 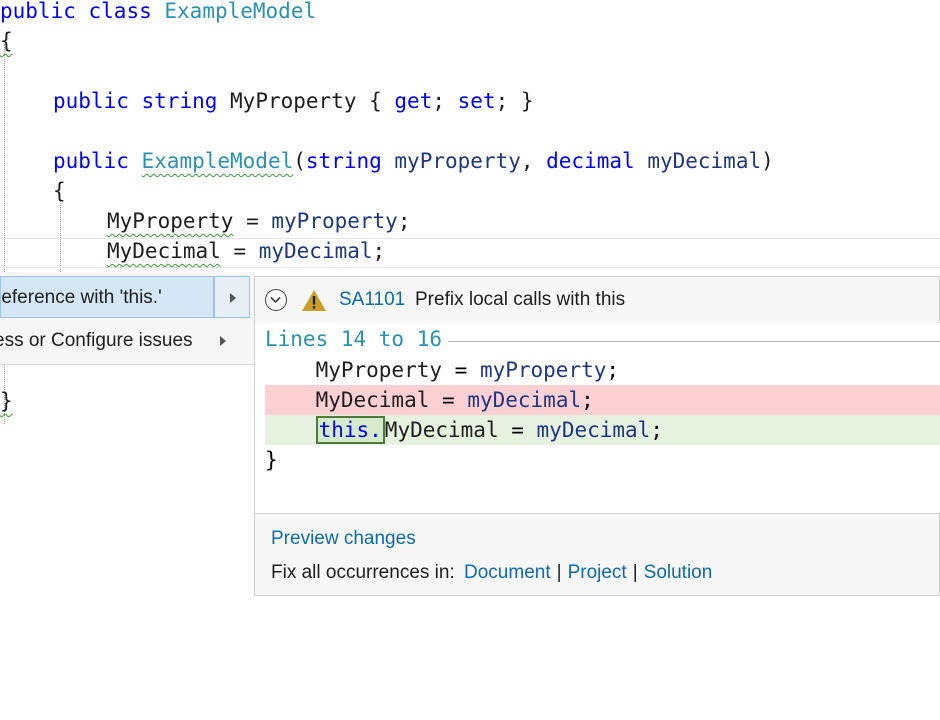 What do you see at coordinates (505, 572) in the screenshot?
I see `fix-scope-document-link: Document` at bounding box center [505, 572].